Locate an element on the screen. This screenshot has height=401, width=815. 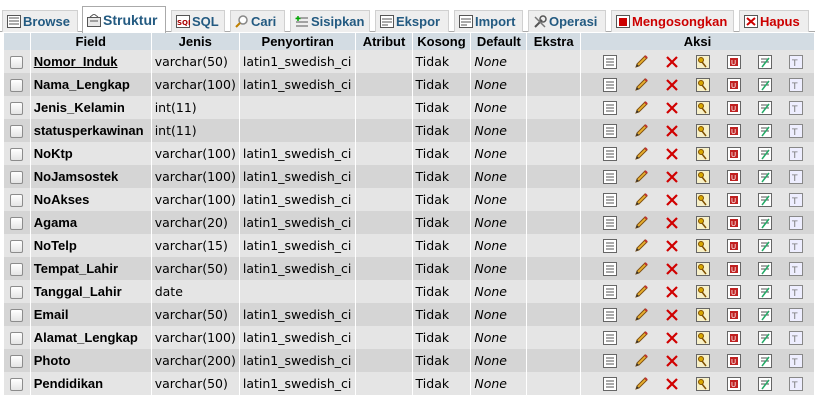
tab-ekspor: Ekspor is located at coordinates (412, 21).